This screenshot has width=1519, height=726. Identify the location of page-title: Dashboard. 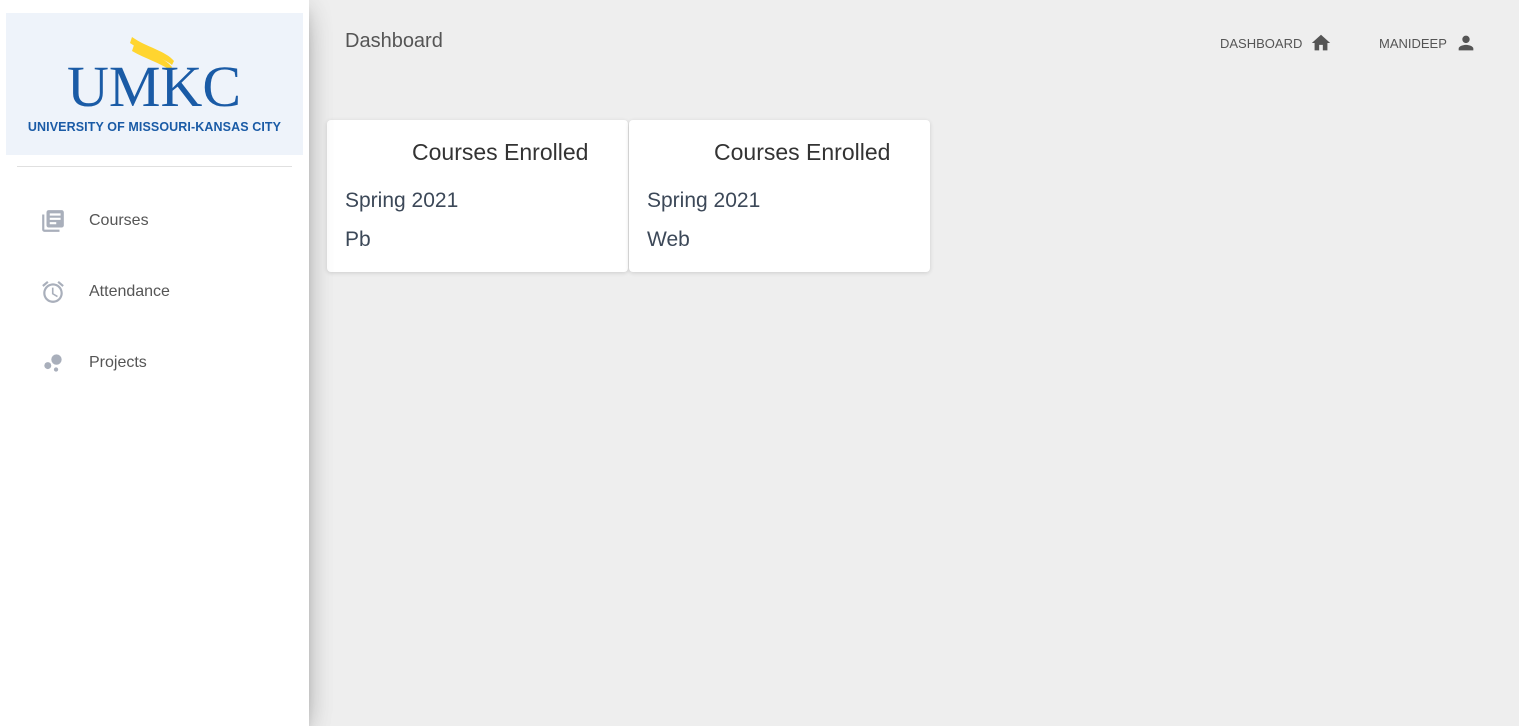
(394, 41).